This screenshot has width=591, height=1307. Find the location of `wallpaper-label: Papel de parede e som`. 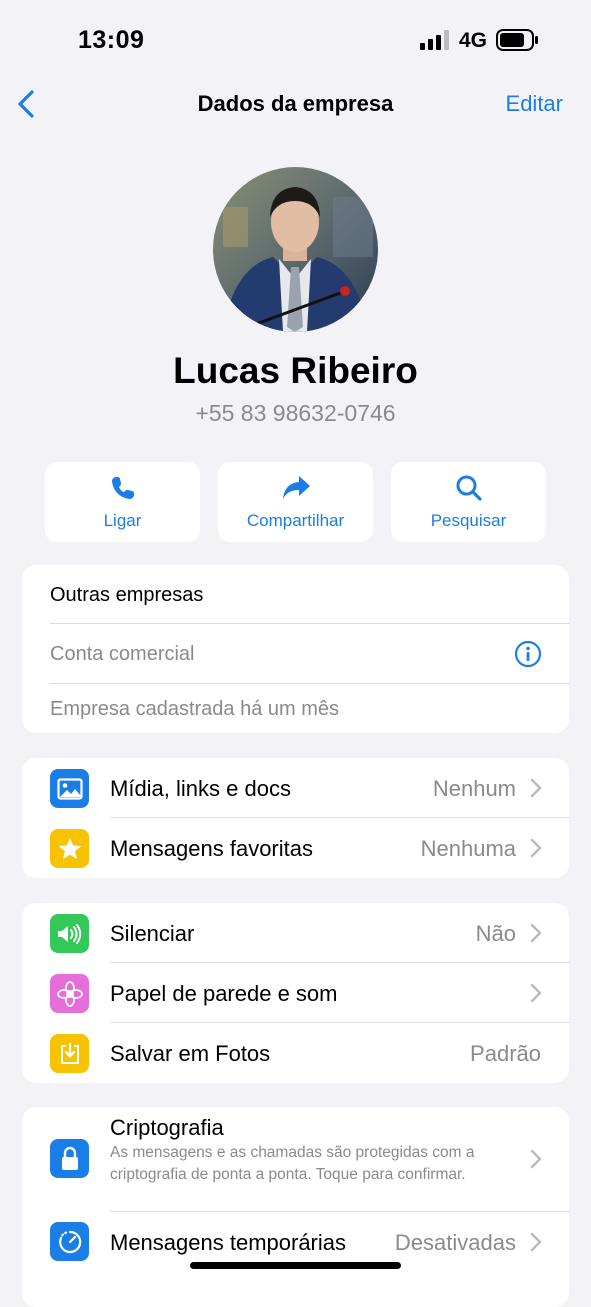

wallpaper-label: Papel de parede e som is located at coordinates (224, 993).